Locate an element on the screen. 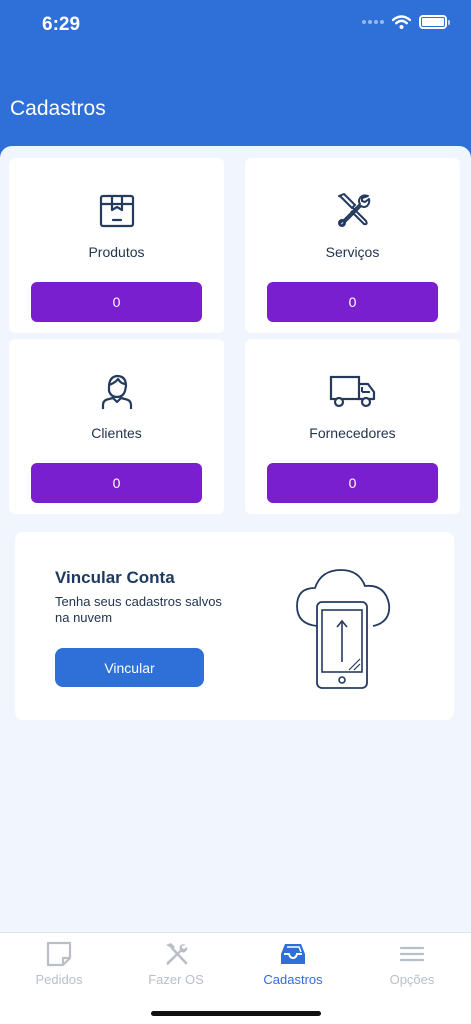 The height and width of the screenshot is (1024, 471). tab-label: Pedidos is located at coordinates (59, 979).